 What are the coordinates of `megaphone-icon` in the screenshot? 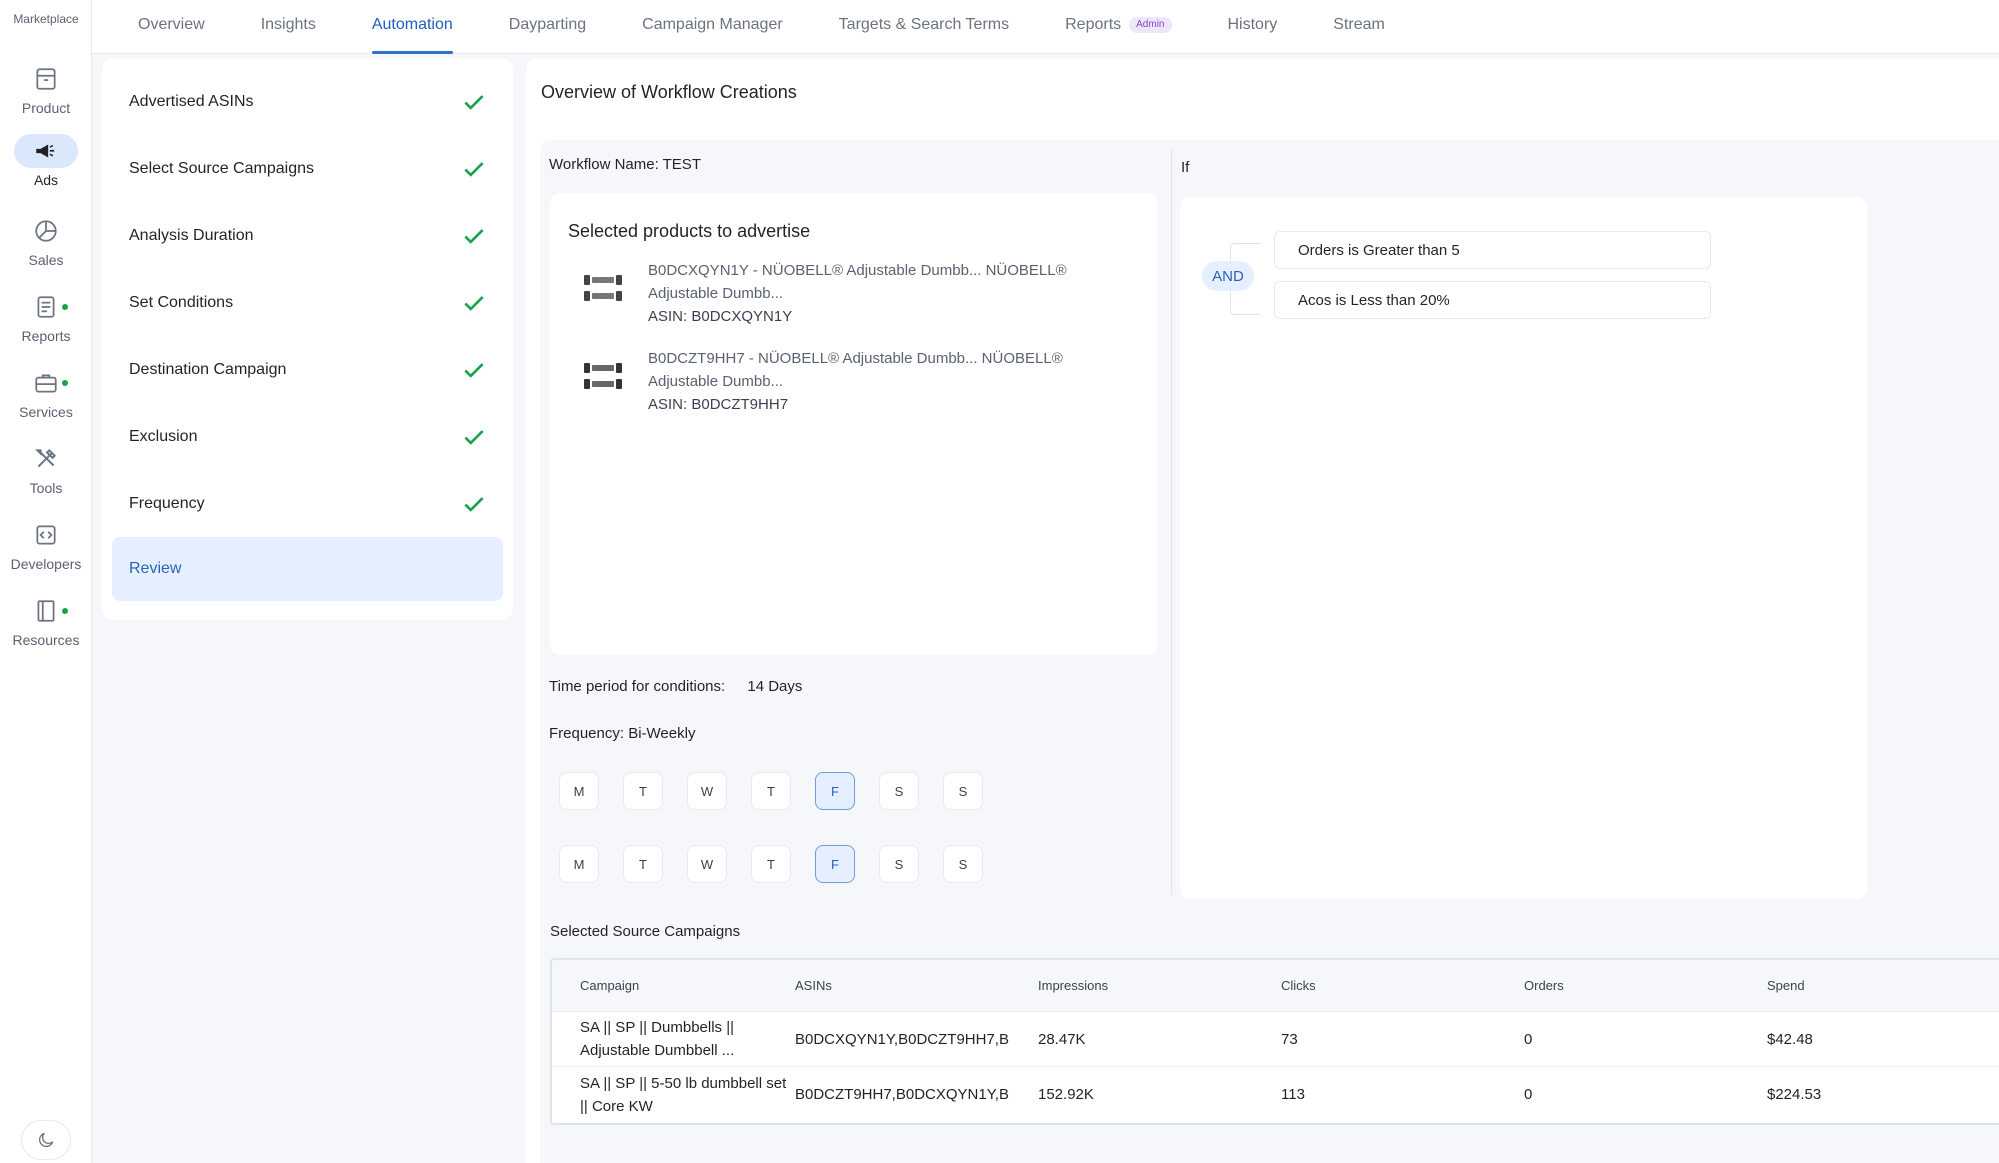 It's located at (46, 151).